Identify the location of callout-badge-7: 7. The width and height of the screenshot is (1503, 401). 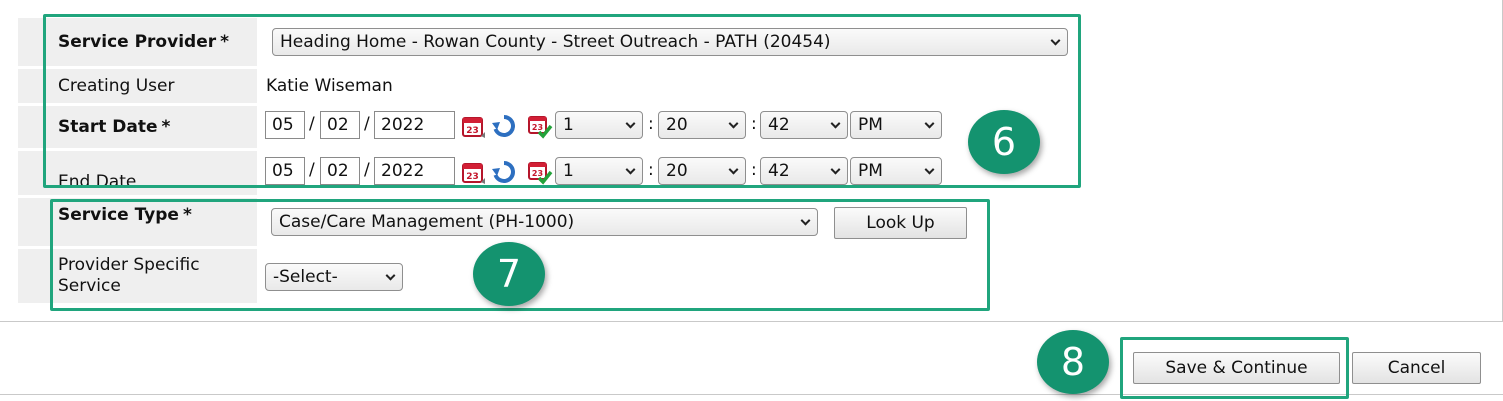
(509, 274).